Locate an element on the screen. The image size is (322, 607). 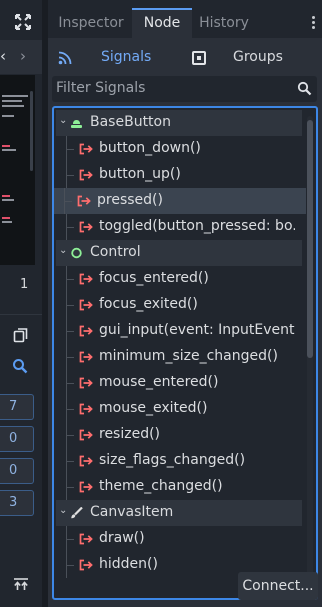
signal-label: button_down() is located at coordinates (150, 148).